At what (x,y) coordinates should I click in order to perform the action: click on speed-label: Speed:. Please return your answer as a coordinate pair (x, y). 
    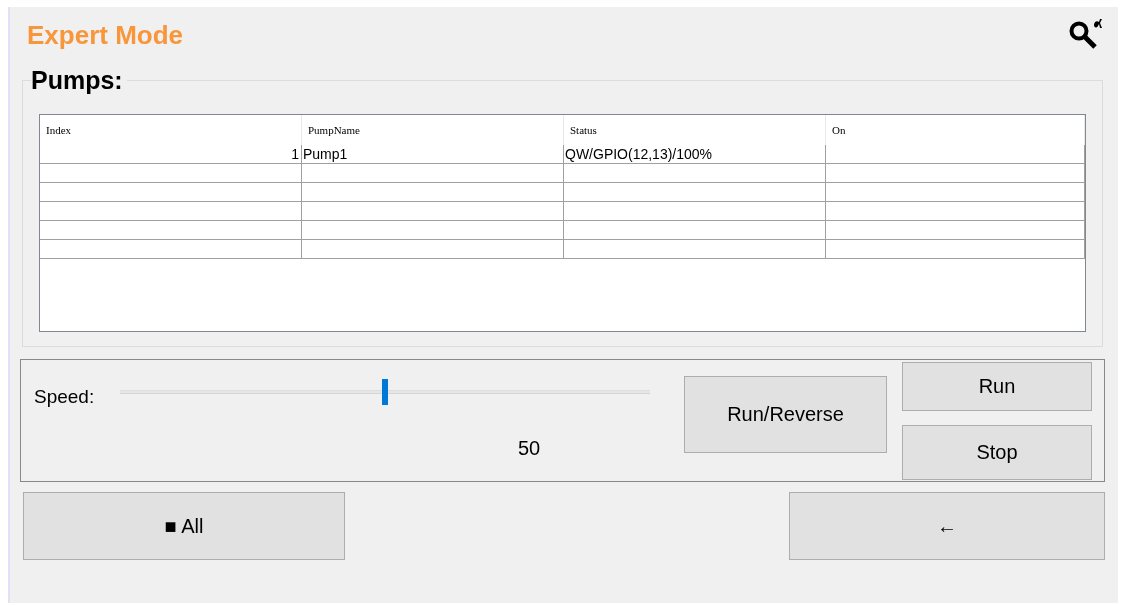
    Looking at the image, I should click on (64, 397).